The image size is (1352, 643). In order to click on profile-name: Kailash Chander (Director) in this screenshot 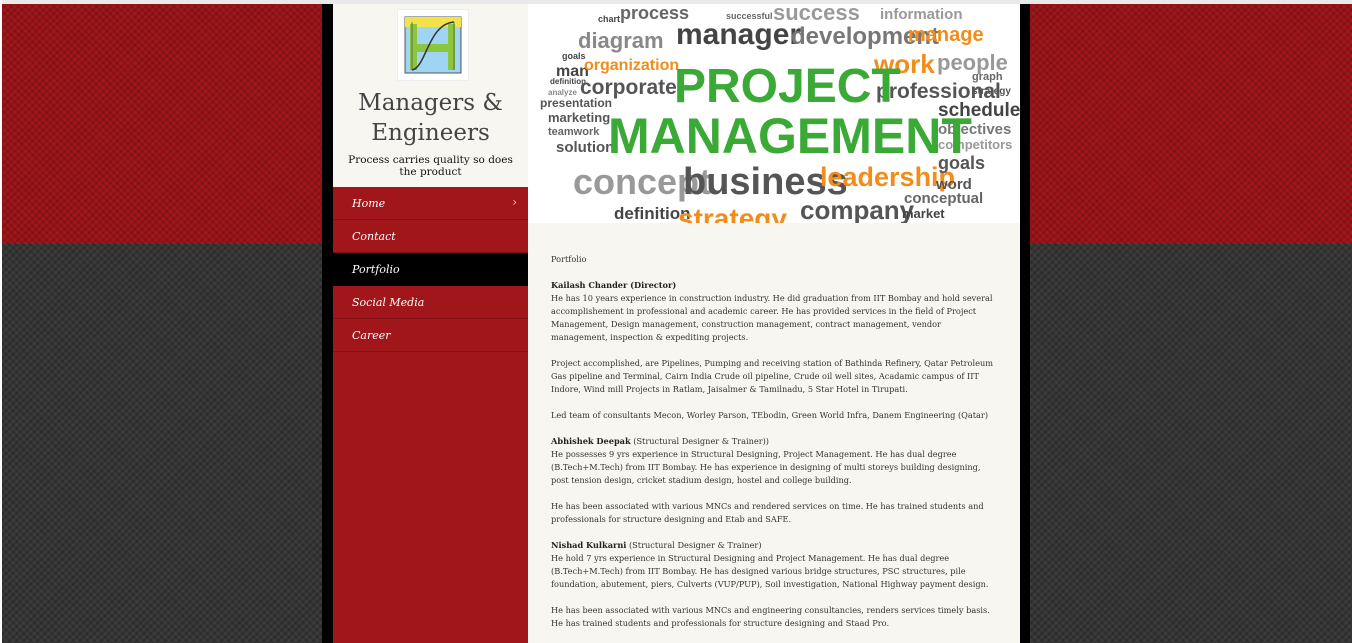, I will do `click(614, 285)`.